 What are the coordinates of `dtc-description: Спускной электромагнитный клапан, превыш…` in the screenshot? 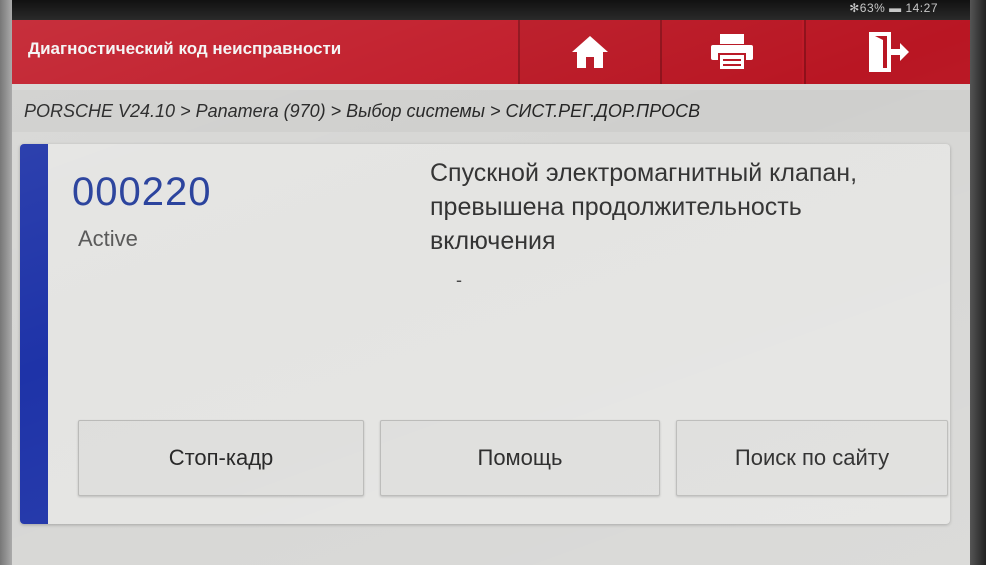 It's located at (644, 207).